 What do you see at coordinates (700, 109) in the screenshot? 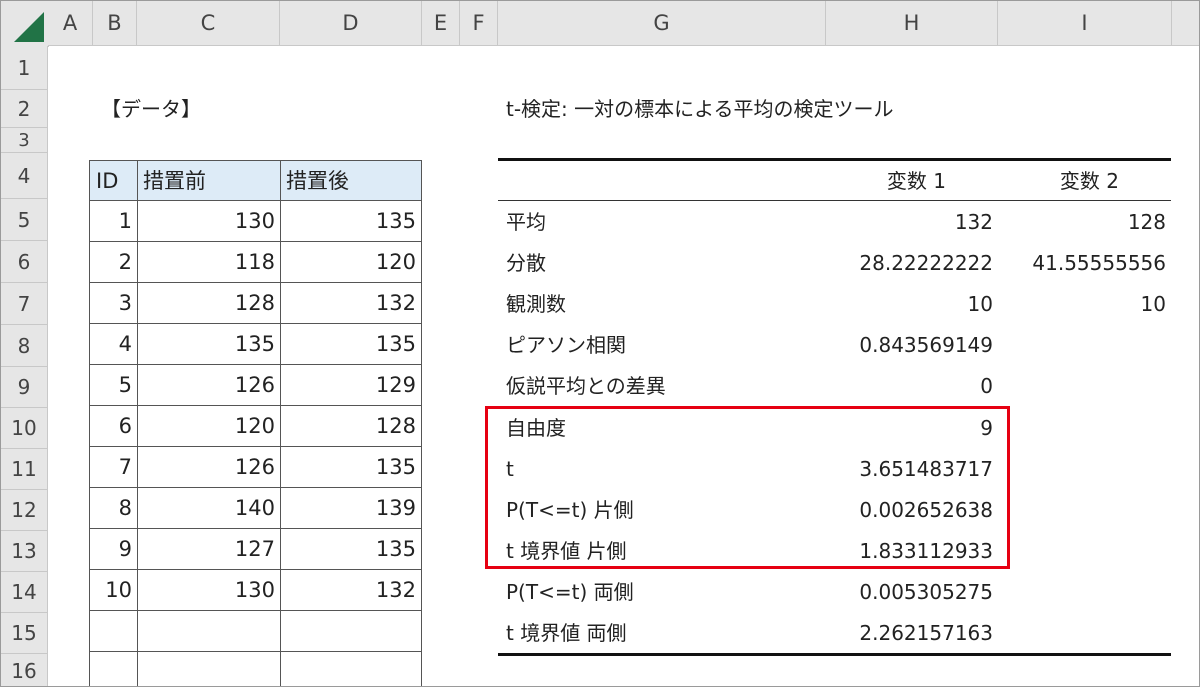
I see `test-title: t-検定: 一対の標本による平均の検定ツール` at bounding box center [700, 109].